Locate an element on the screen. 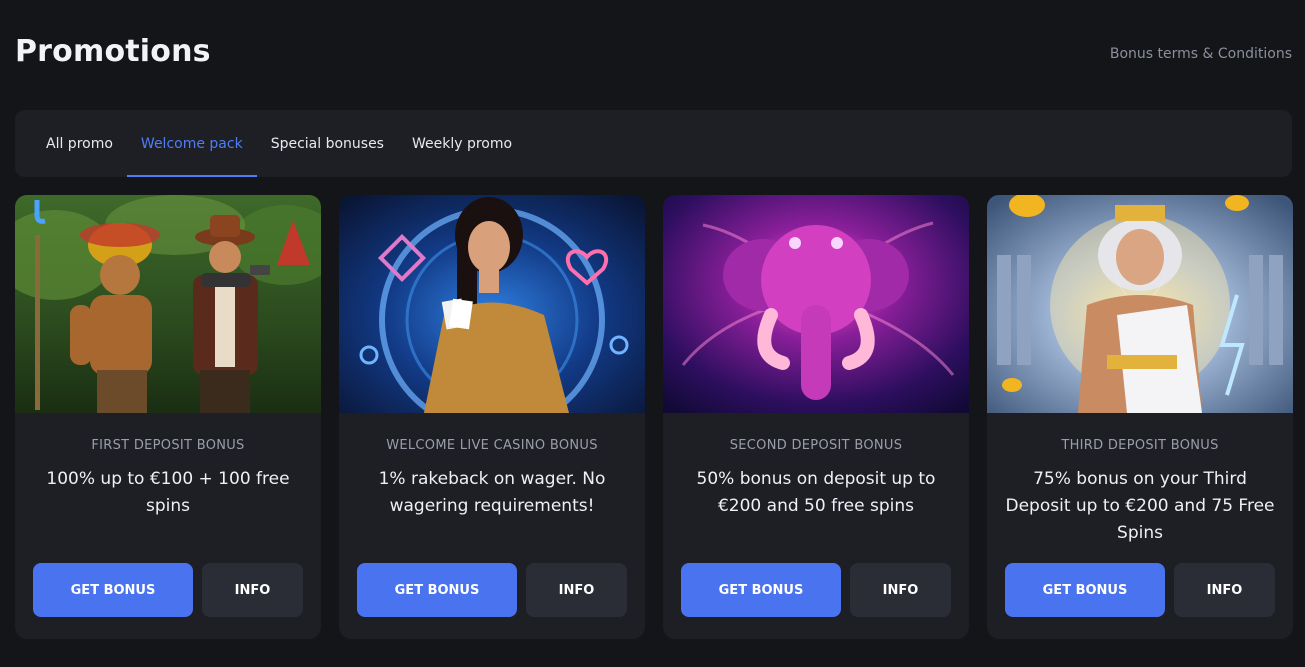 The width and height of the screenshot is (1305, 667). tab-special-bonuses: Special bonuses is located at coordinates (327, 143).